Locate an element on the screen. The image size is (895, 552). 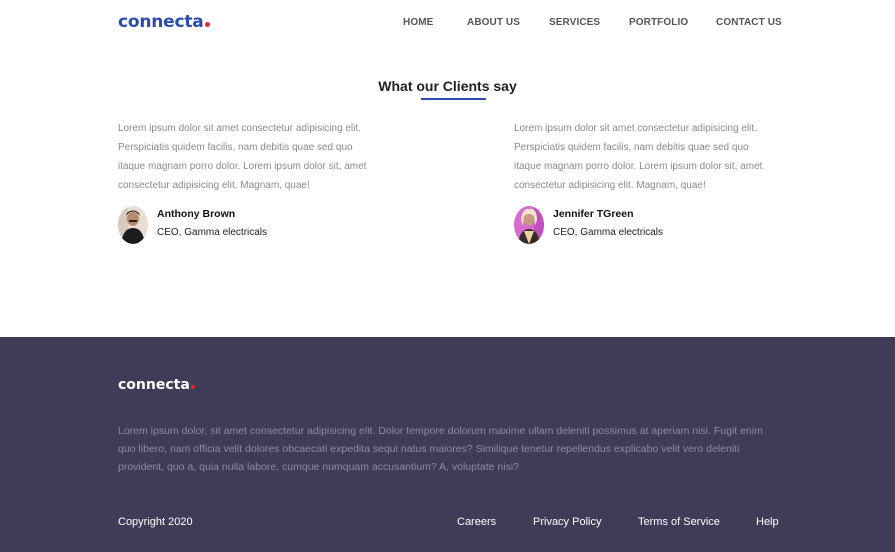
testimonials-title: What our Clients say is located at coordinates (447, 86).